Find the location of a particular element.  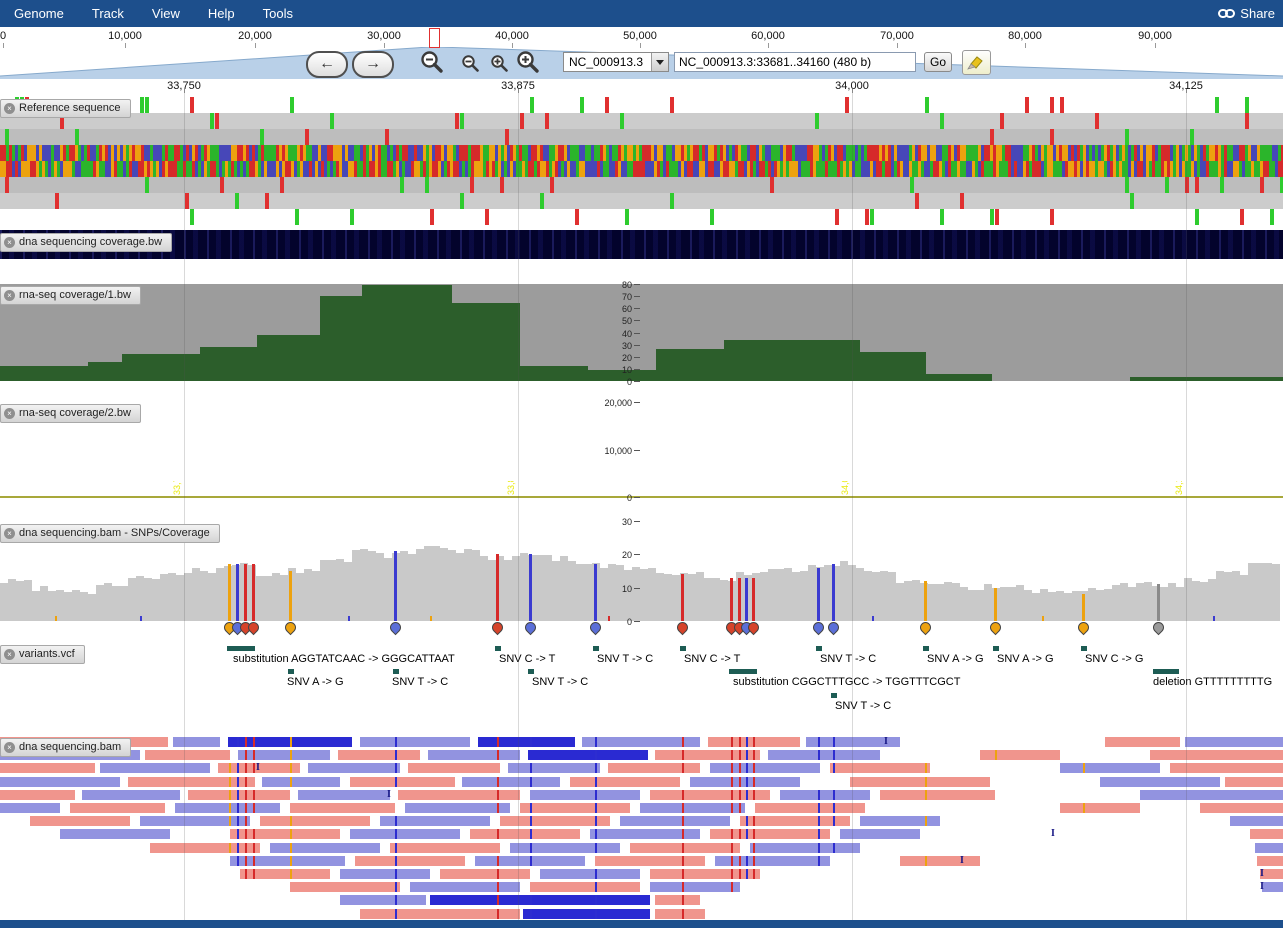

variant-label: deletion GTTTTTTTTTG is located at coordinates (1212, 682).